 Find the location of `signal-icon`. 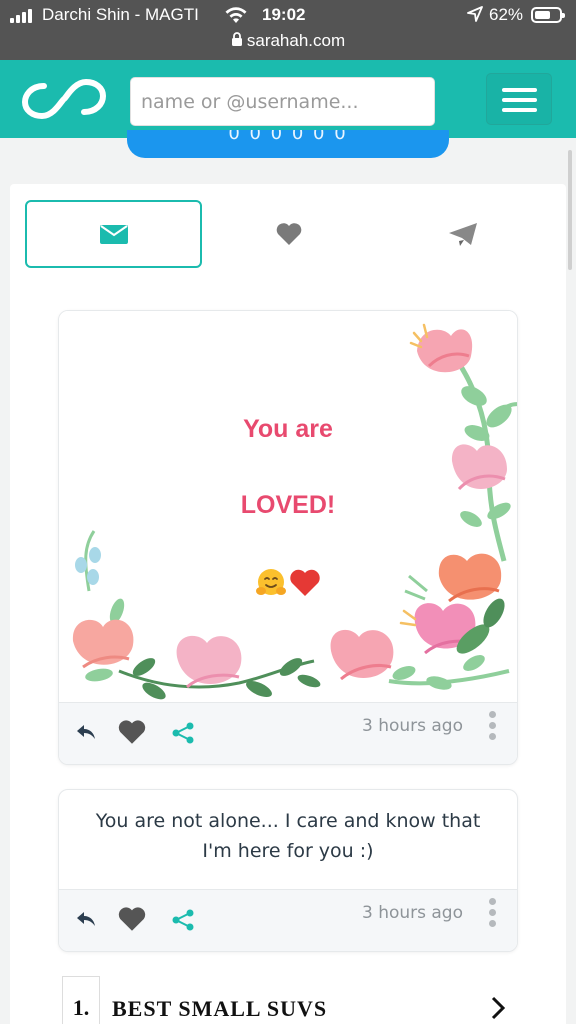

signal-icon is located at coordinates (21, 15).